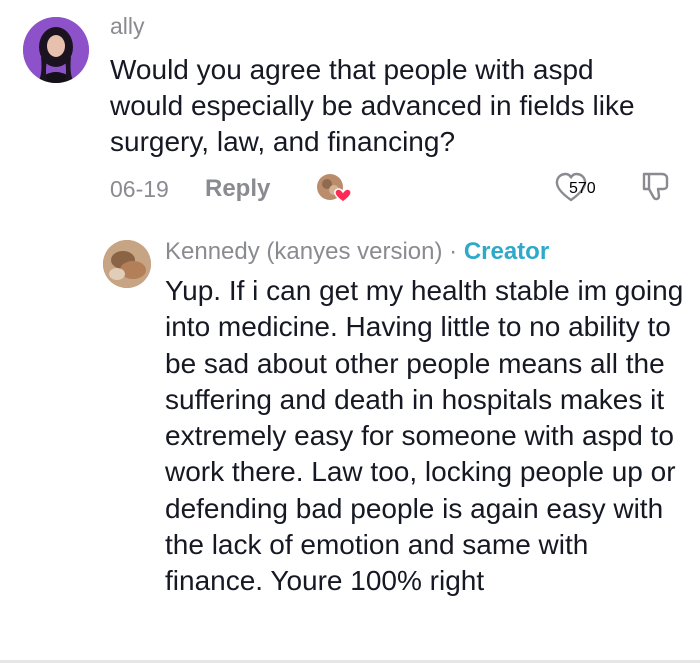  I want to click on reply-username-line: Kennedy (kanyes version) · Creator, so click(357, 252).